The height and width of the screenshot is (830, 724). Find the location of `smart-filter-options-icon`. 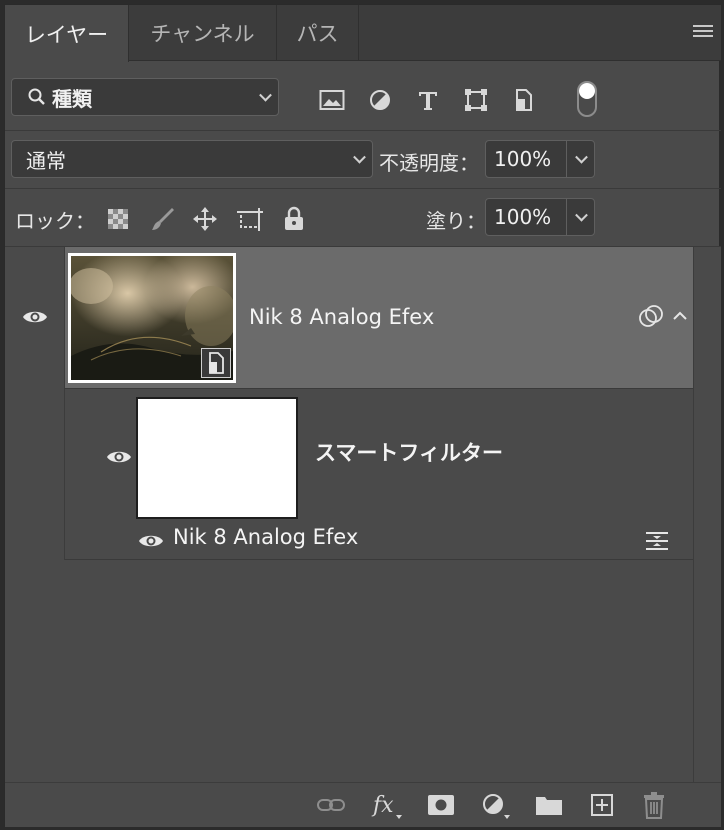

smart-filter-options-icon is located at coordinates (651, 317).